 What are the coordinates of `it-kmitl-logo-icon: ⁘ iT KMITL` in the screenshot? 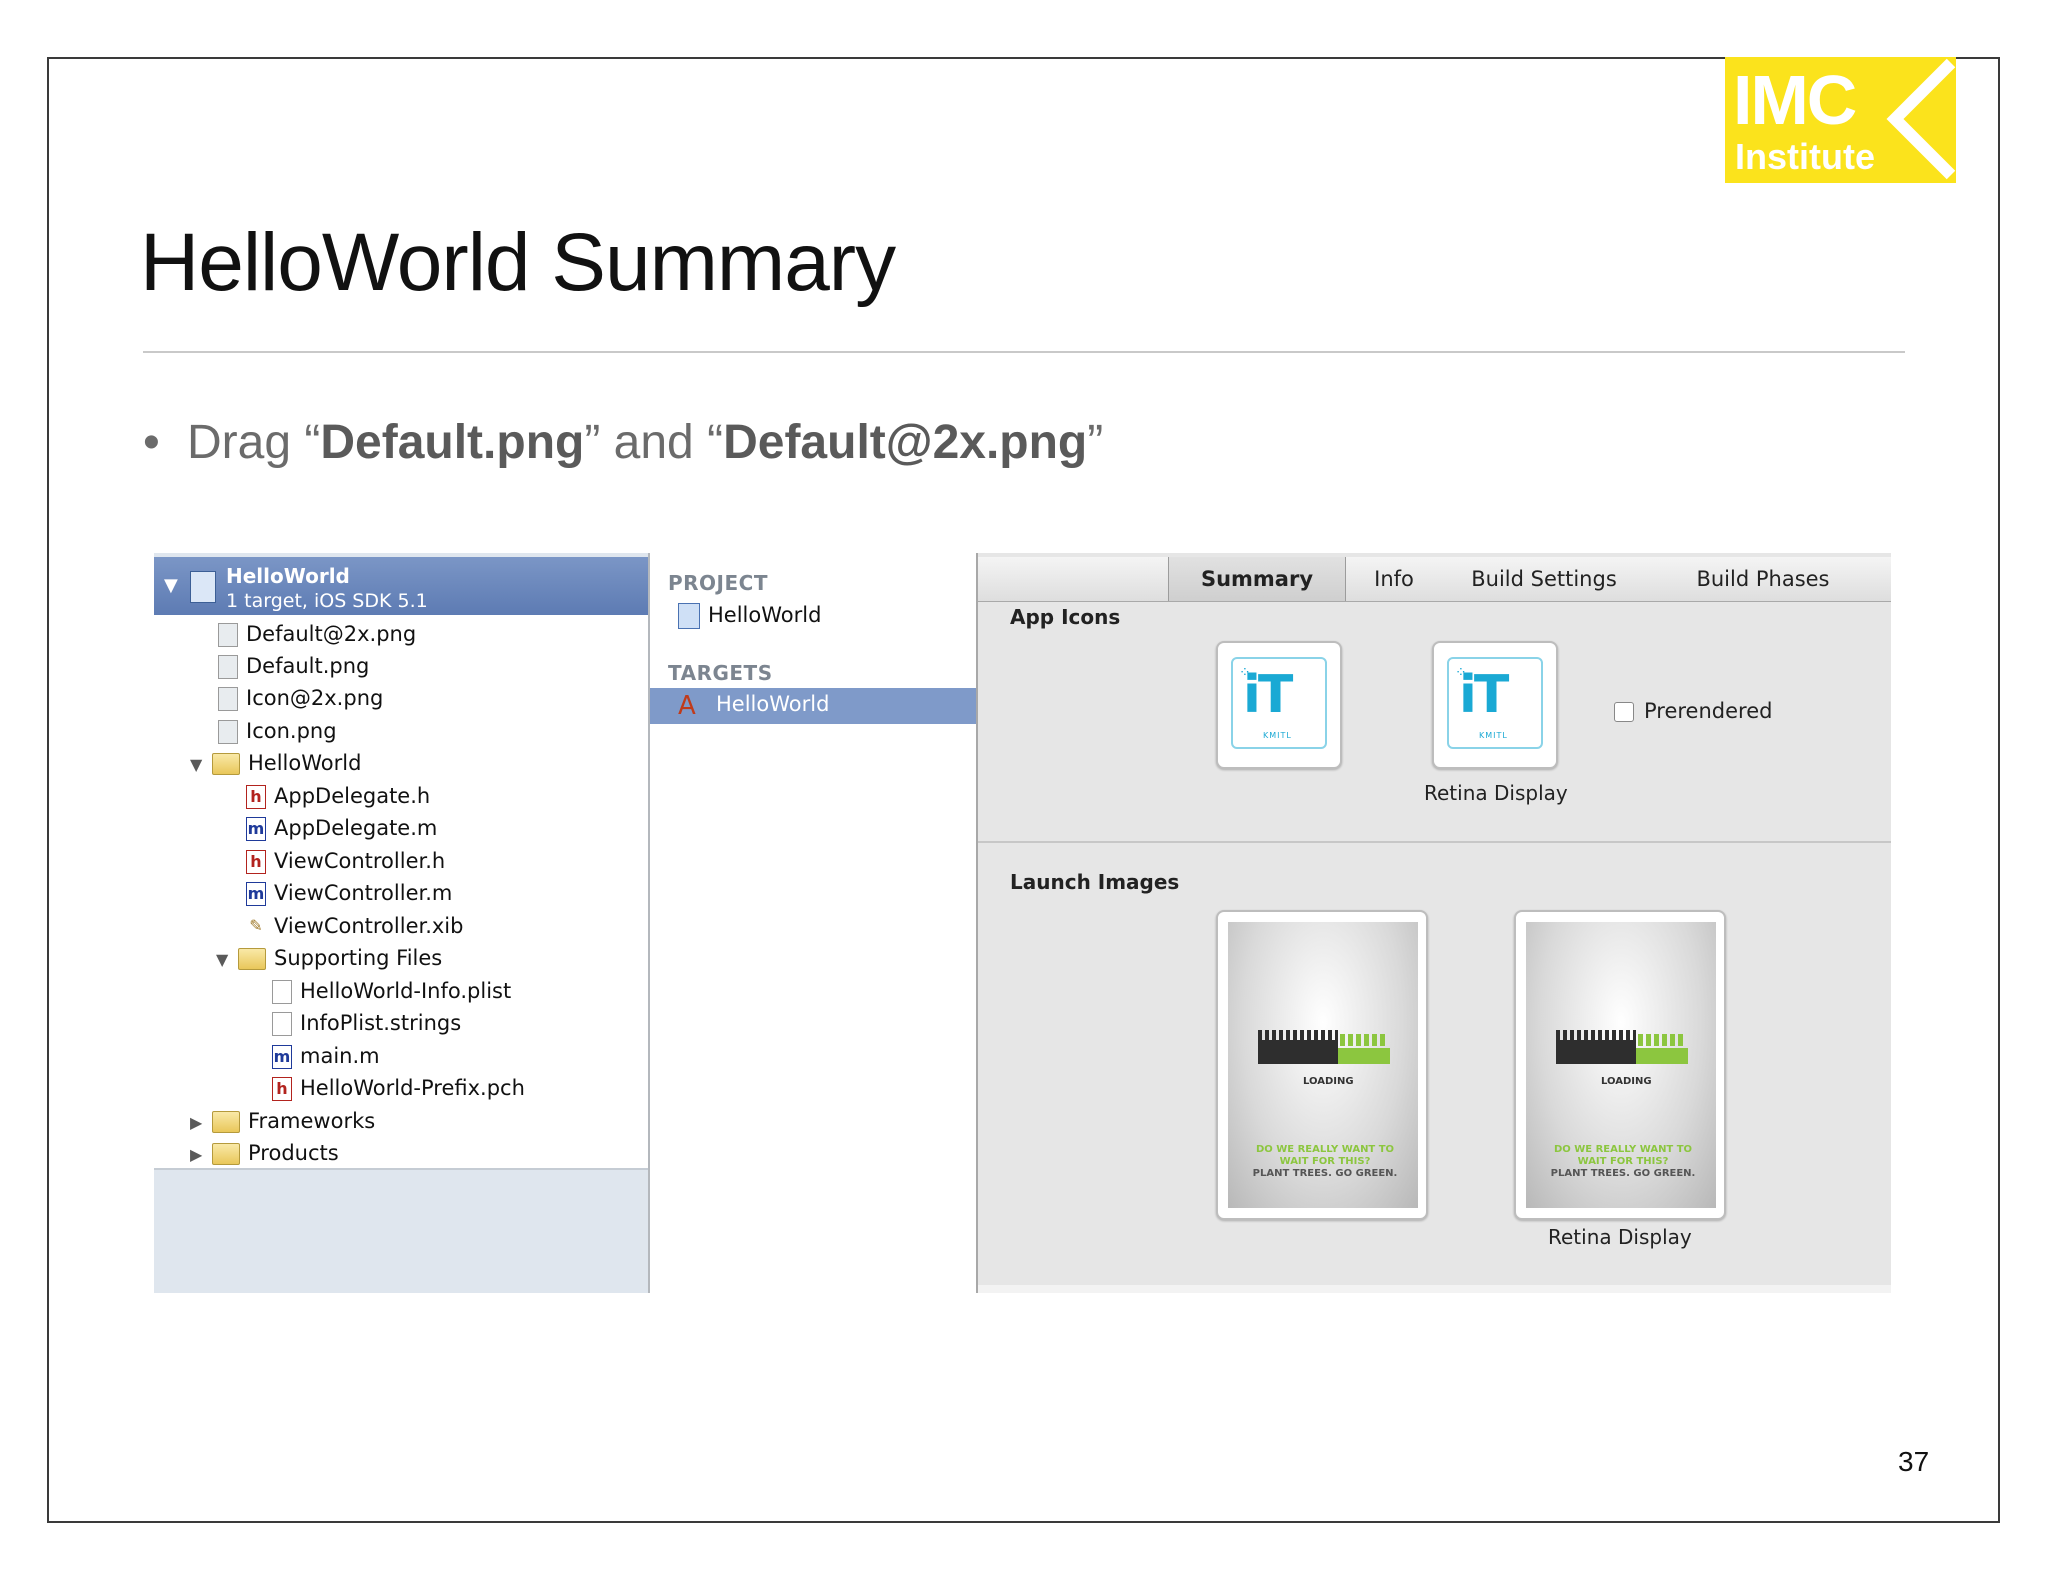 It's located at (1495, 703).